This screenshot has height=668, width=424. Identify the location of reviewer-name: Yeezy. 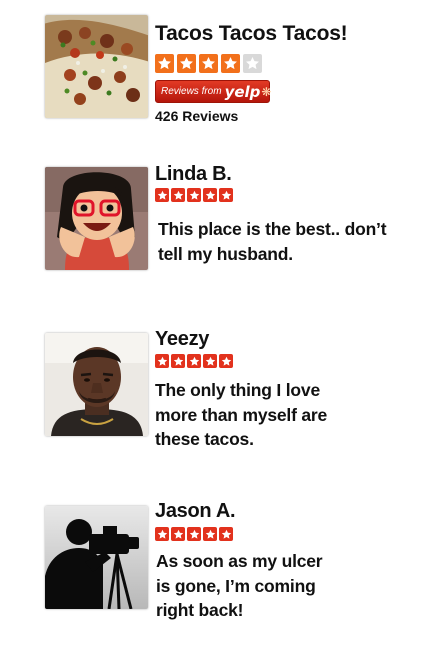
(182, 339).